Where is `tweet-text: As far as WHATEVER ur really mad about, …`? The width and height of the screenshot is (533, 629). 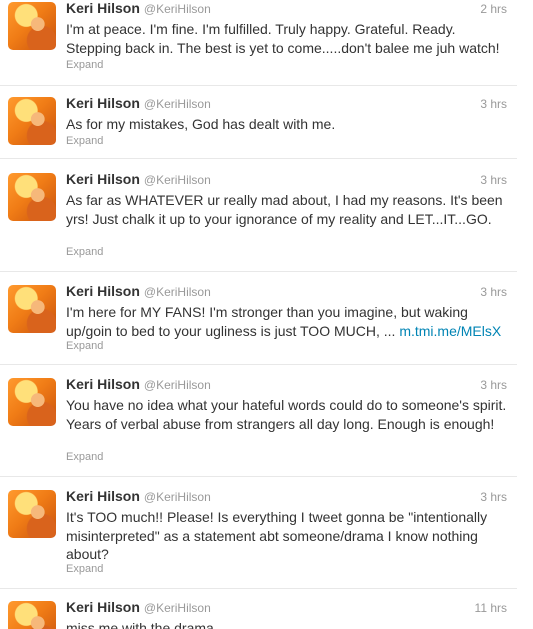
tweet-text: As far as WHATEVER ur really mad about, … is located at coordinates (289, 209).